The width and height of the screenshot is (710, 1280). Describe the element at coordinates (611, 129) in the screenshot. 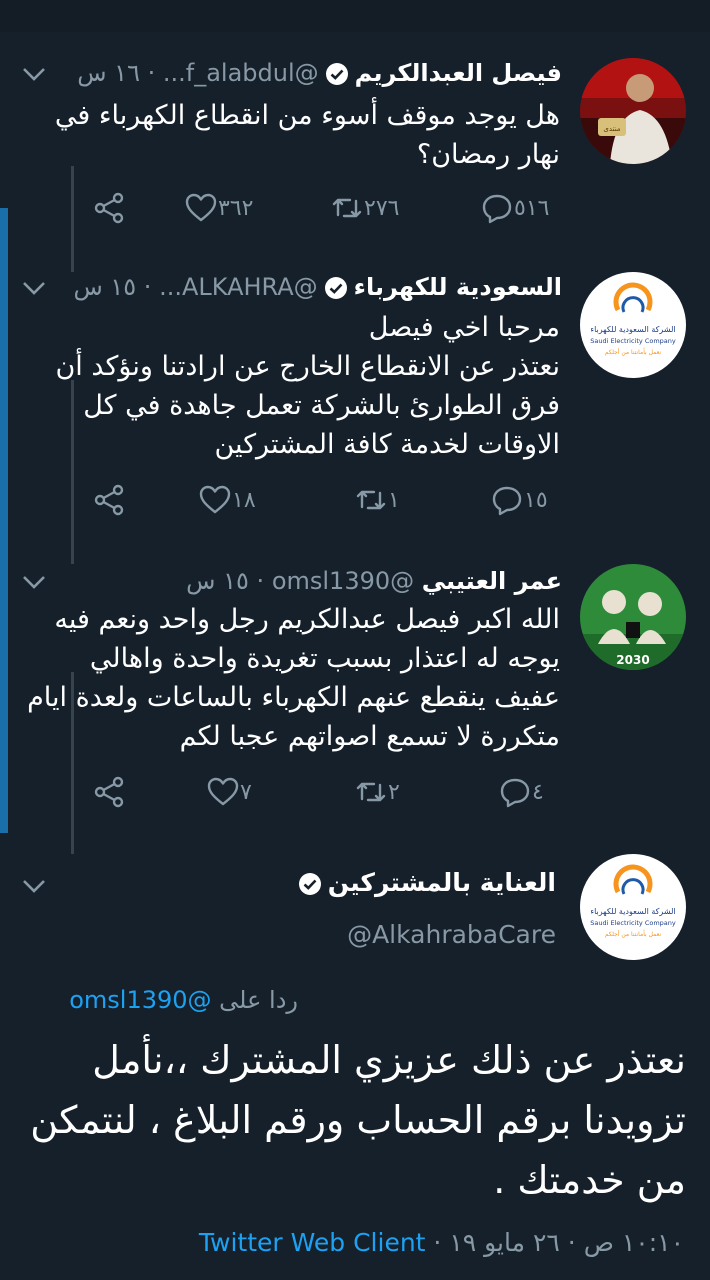

I see `svg-text: منتدى` at that location.